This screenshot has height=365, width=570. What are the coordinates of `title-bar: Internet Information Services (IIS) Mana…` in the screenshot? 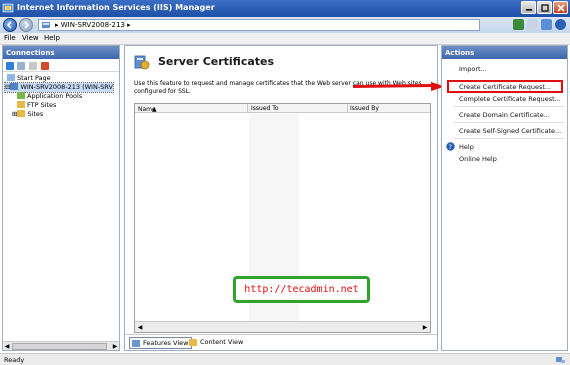 It's located at (285, 8).